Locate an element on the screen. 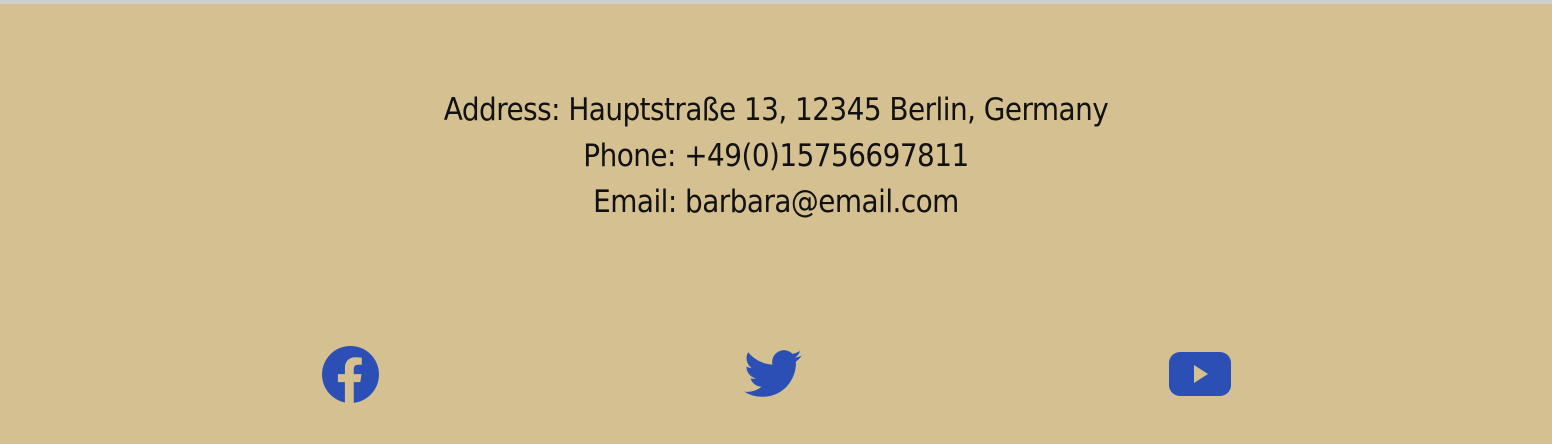 The image size is (1552, 444). email-text: Email: barbara@email.com is located at coordinates (776, 202).